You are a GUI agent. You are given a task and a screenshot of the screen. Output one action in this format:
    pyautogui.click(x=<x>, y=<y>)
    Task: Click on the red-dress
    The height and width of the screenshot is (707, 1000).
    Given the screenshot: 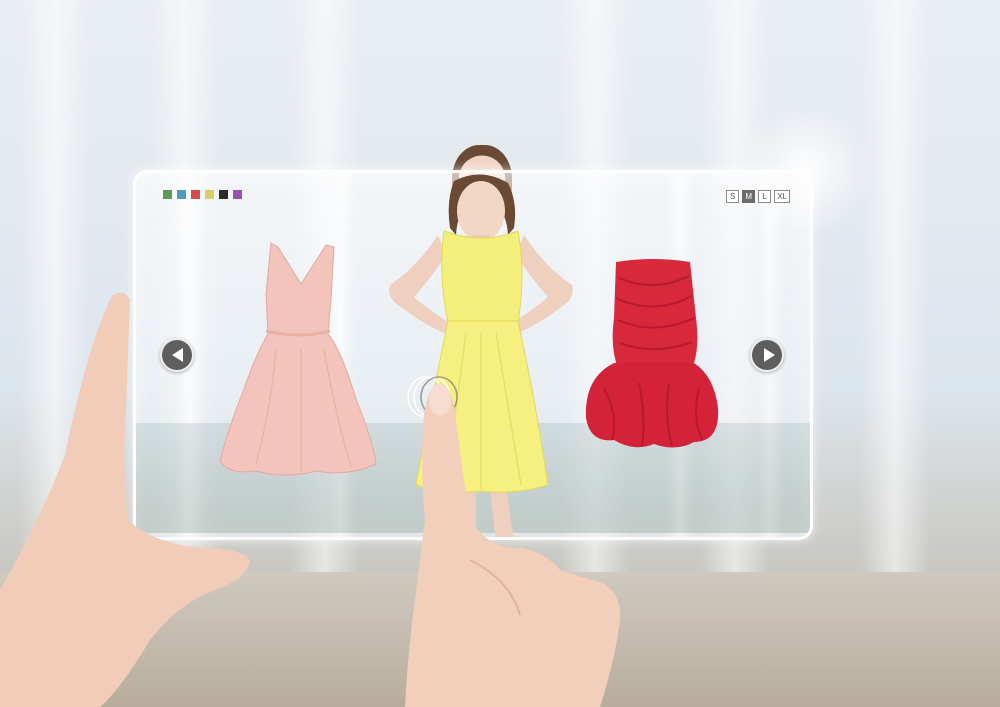 What is the action you would take?
    pyautogui.click(x=654, y=355)
    